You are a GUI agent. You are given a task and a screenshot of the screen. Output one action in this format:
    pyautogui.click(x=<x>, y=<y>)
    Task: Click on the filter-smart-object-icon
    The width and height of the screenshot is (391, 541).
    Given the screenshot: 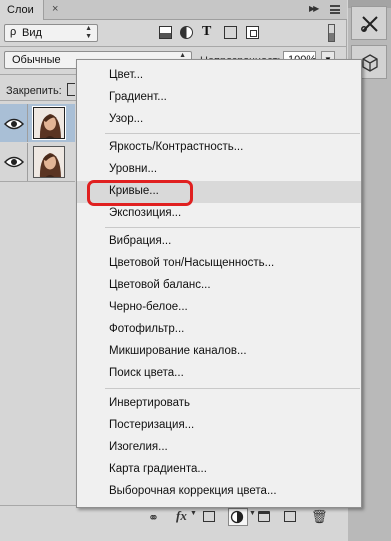 What is the action you would take?
    pyautogui.click(x=252, y=32)
    